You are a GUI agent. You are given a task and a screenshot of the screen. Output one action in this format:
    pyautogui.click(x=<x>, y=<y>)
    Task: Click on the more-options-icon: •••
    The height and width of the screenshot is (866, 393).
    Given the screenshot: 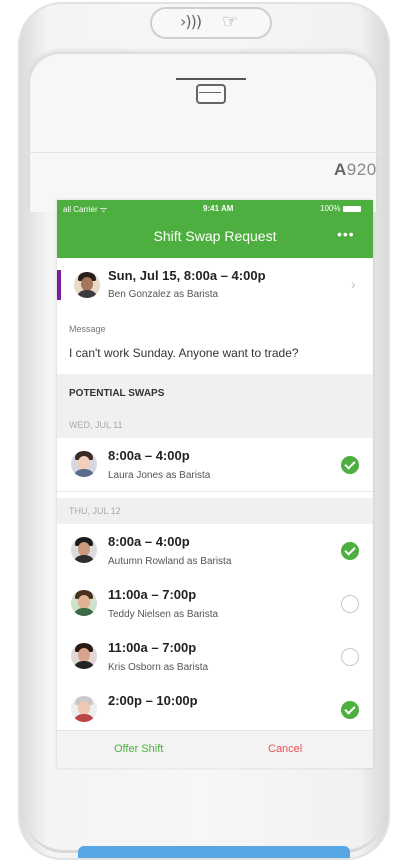 What is the action you would take?
    pyautogui.click(x=346, y=234)
    